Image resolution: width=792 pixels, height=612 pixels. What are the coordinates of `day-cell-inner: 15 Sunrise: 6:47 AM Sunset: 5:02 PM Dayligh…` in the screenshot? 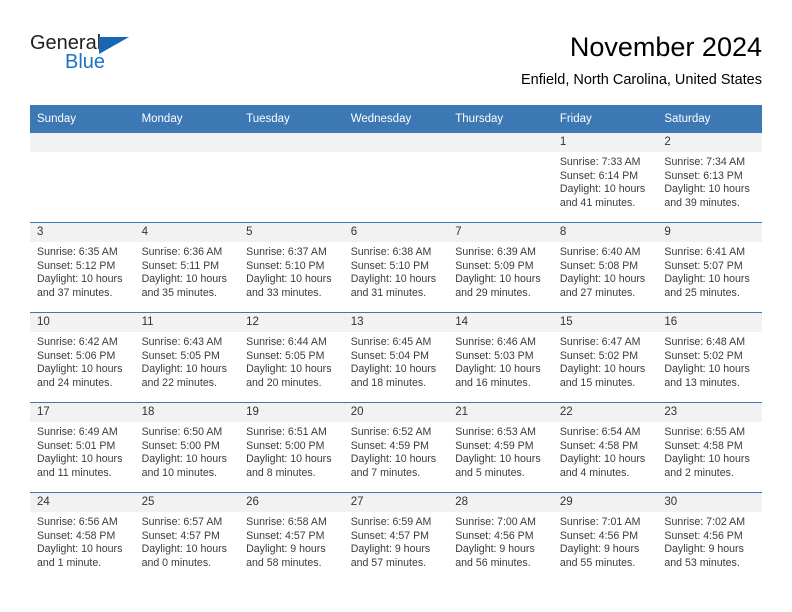 It's located at (605, 357).